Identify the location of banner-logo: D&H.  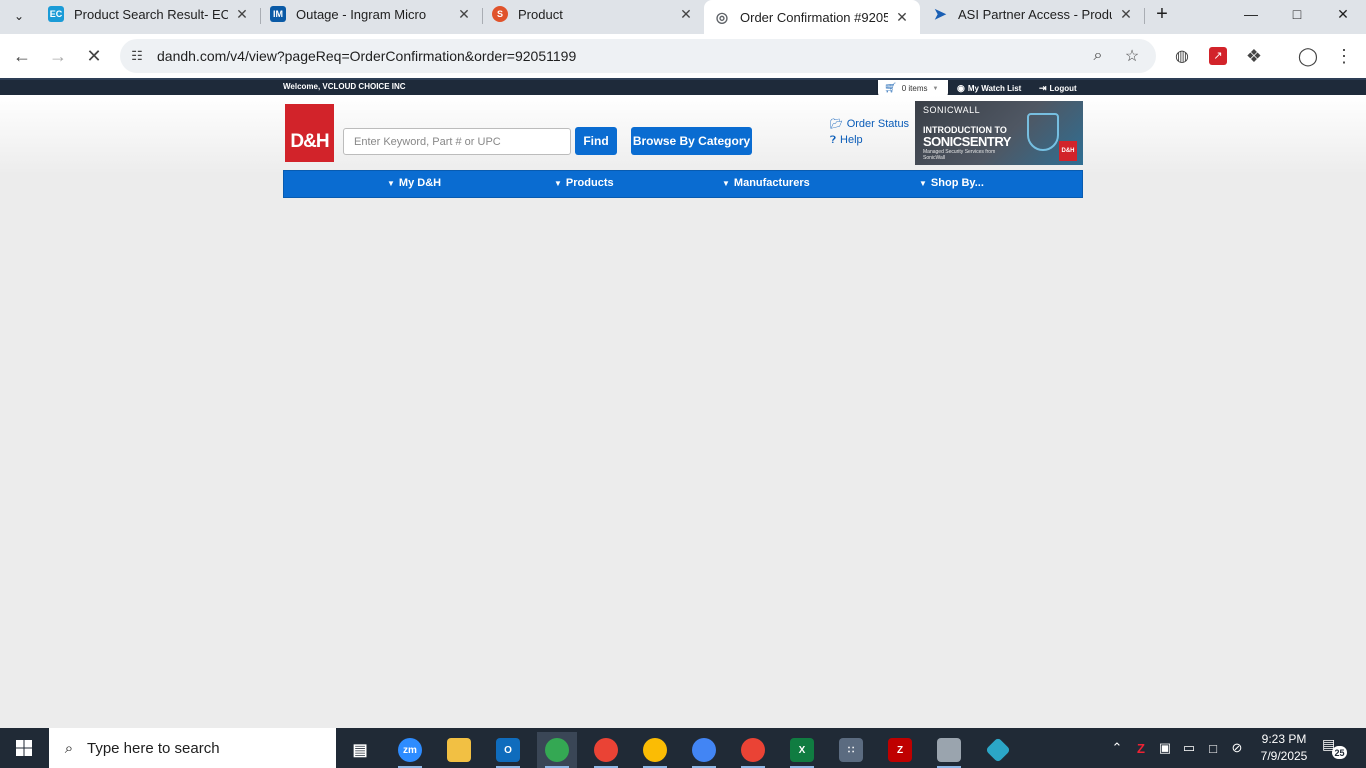
(1068, 151).